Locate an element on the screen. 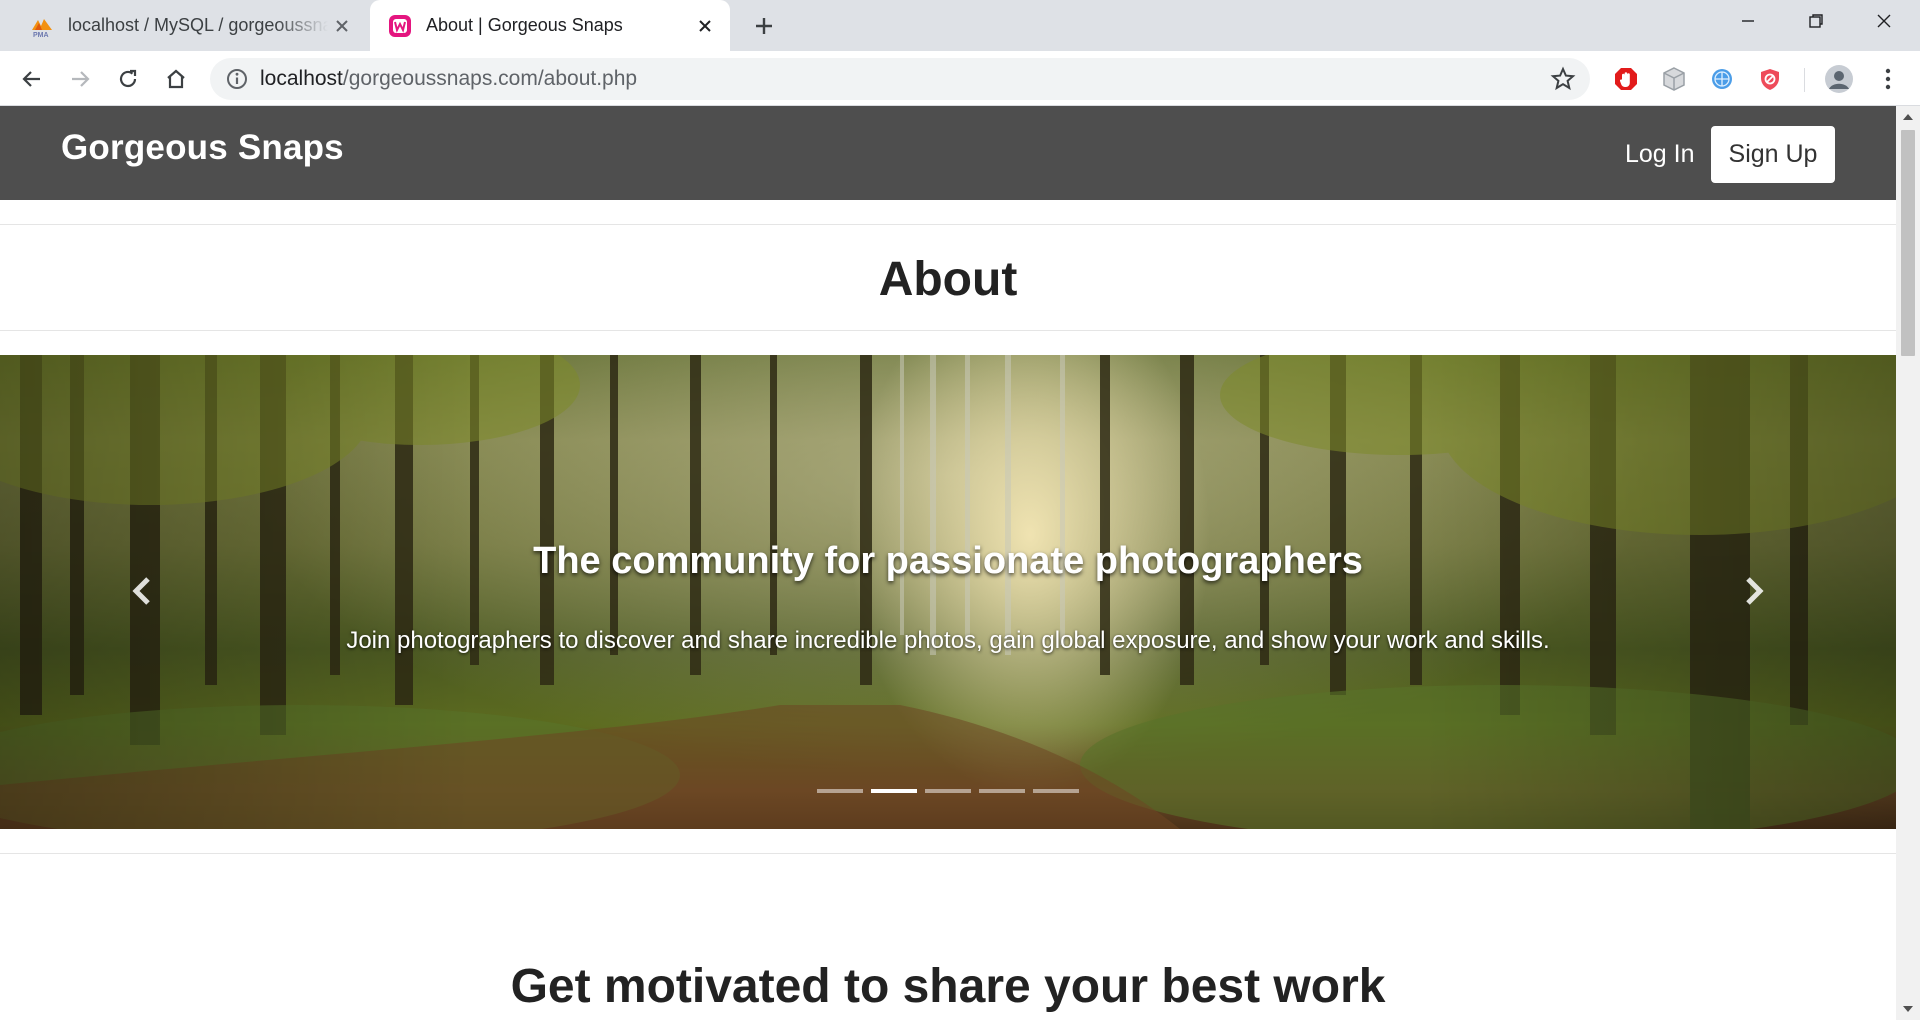 The image size is (1920, 1020). forward-button is located at coordinates (80, 79).